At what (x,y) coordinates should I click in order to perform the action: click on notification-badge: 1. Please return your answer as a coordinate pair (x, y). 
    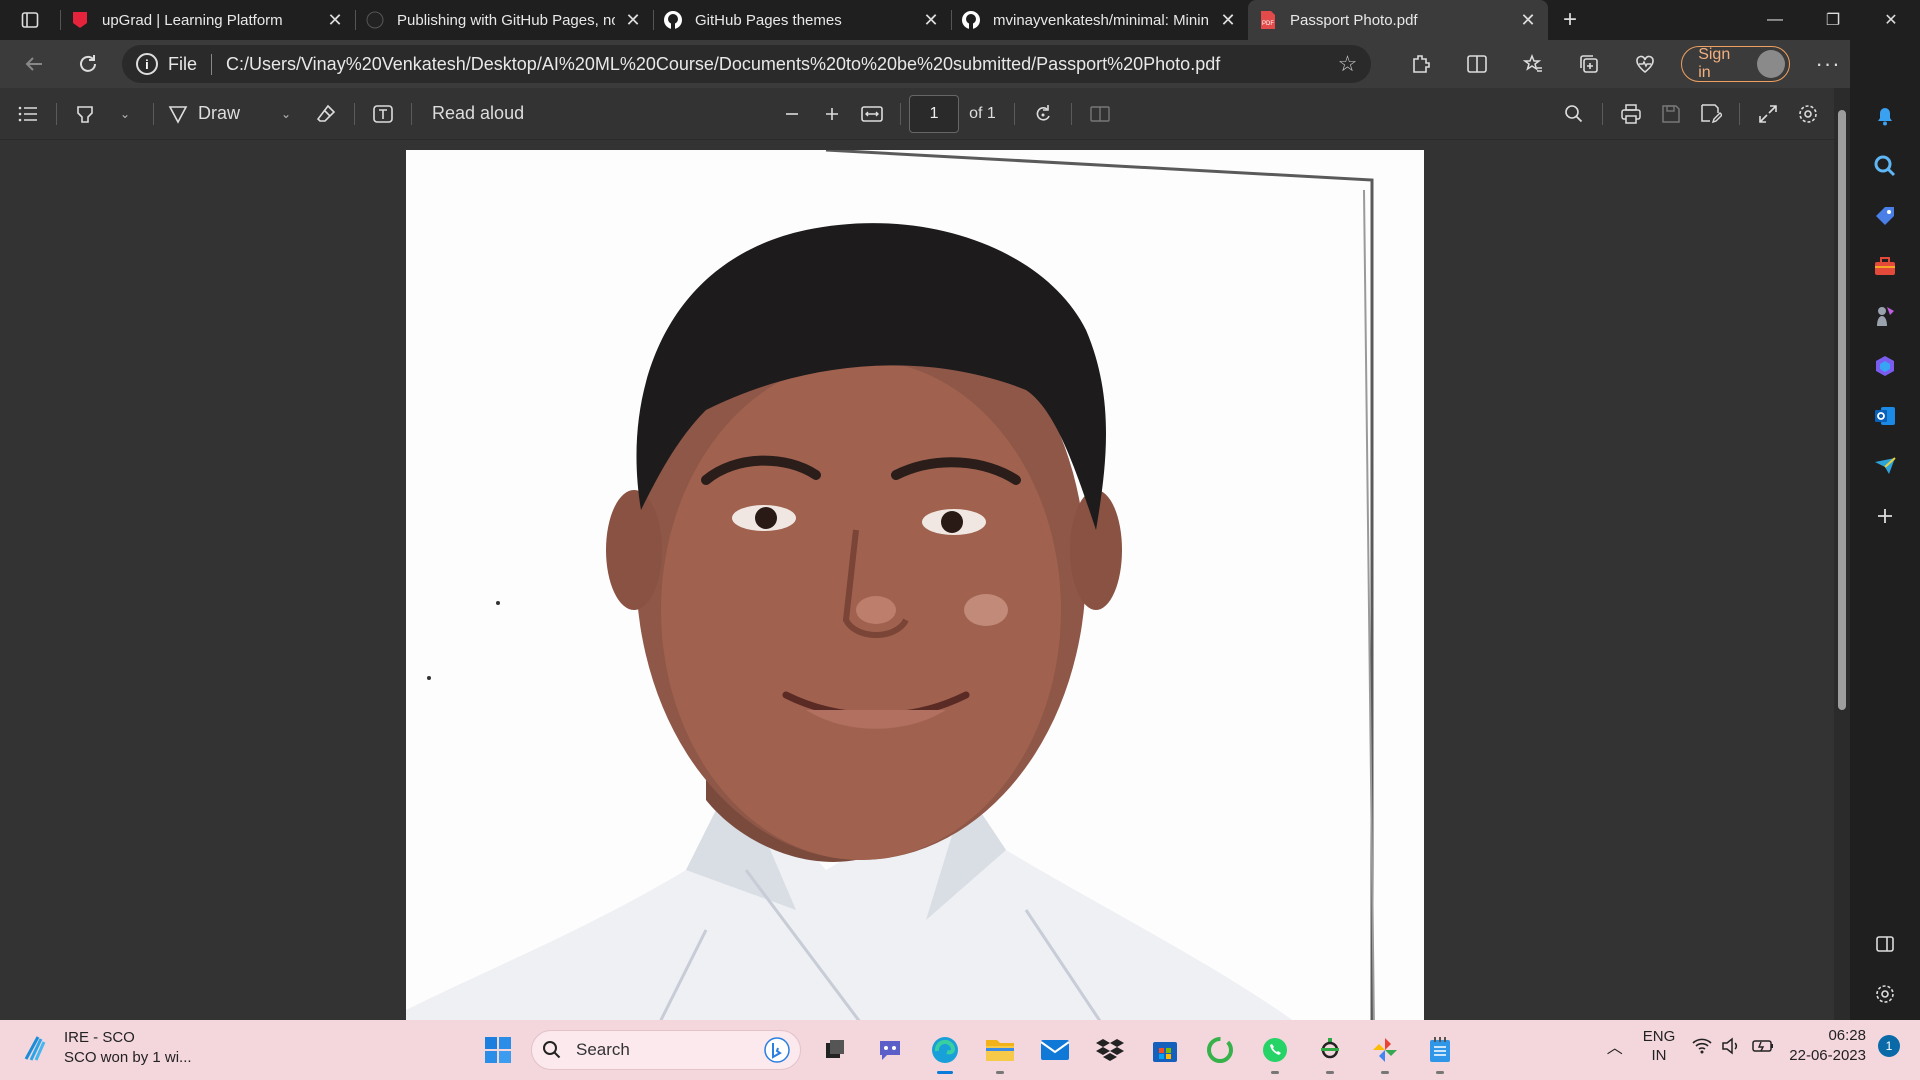
    Looking at the image, I should click on (1889, 1046).